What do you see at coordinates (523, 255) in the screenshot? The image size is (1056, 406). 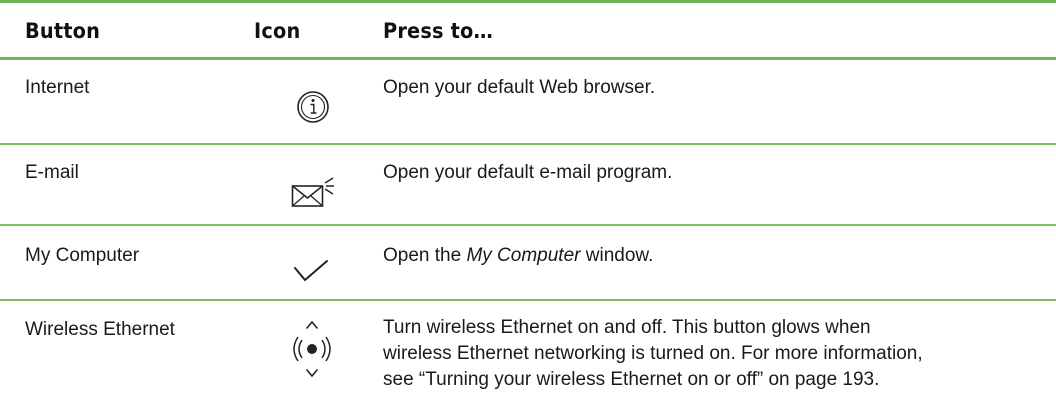 I see `desc-italic-text: My Computer` at bounding box center [523, 255].